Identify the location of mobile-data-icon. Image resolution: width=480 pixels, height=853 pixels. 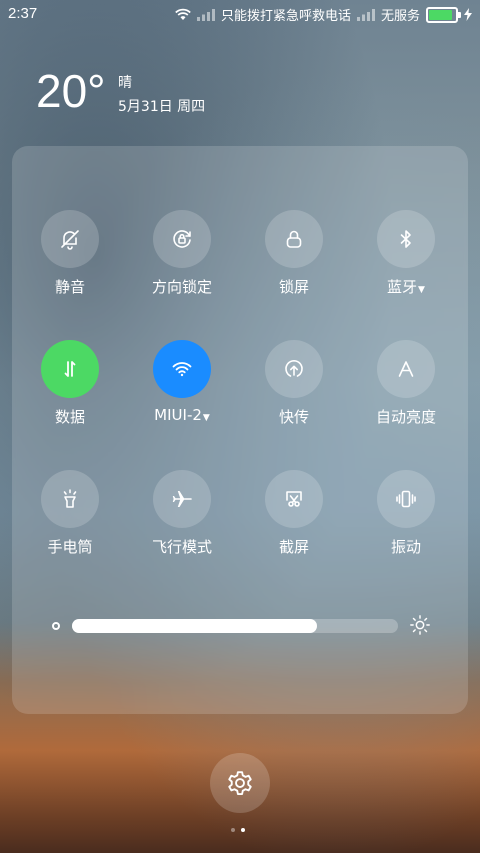
(70, 369).